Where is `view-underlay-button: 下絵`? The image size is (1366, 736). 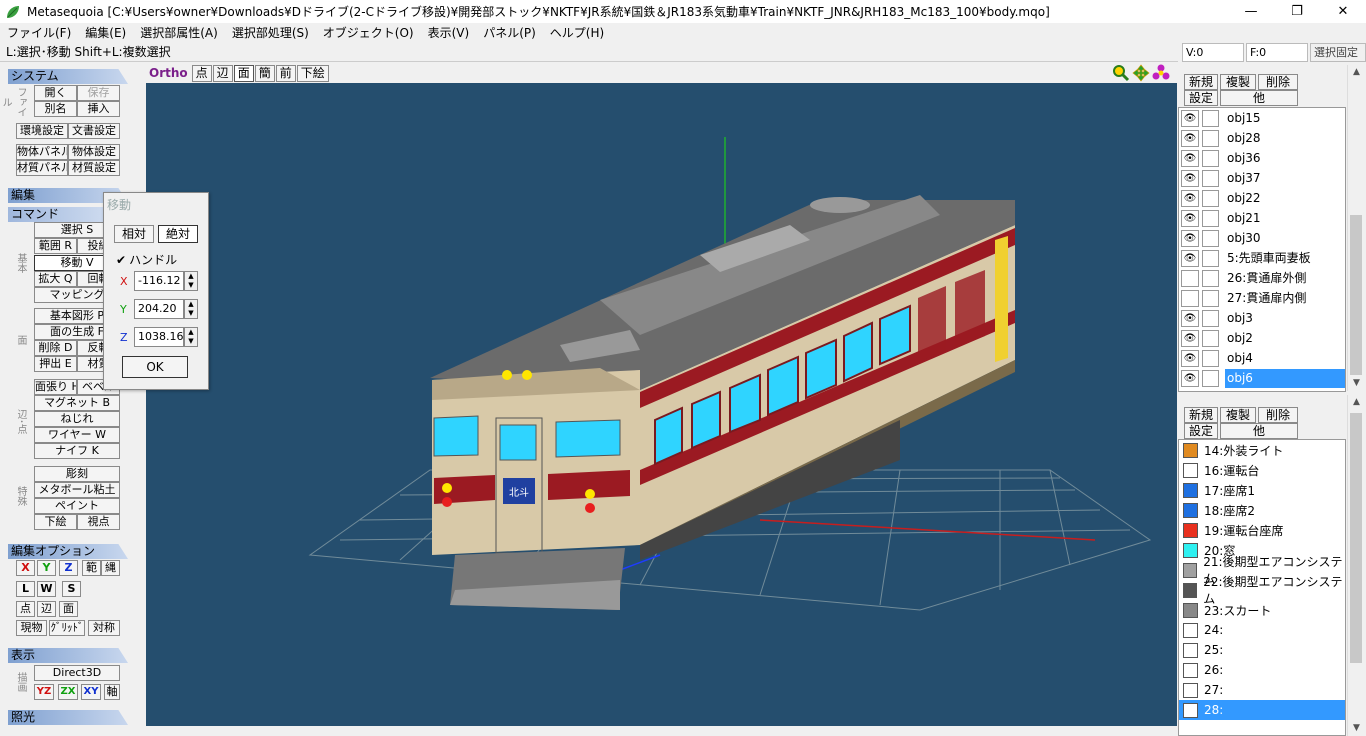
view-underlay-button: 下絵 is located at coordinates (312, 73).